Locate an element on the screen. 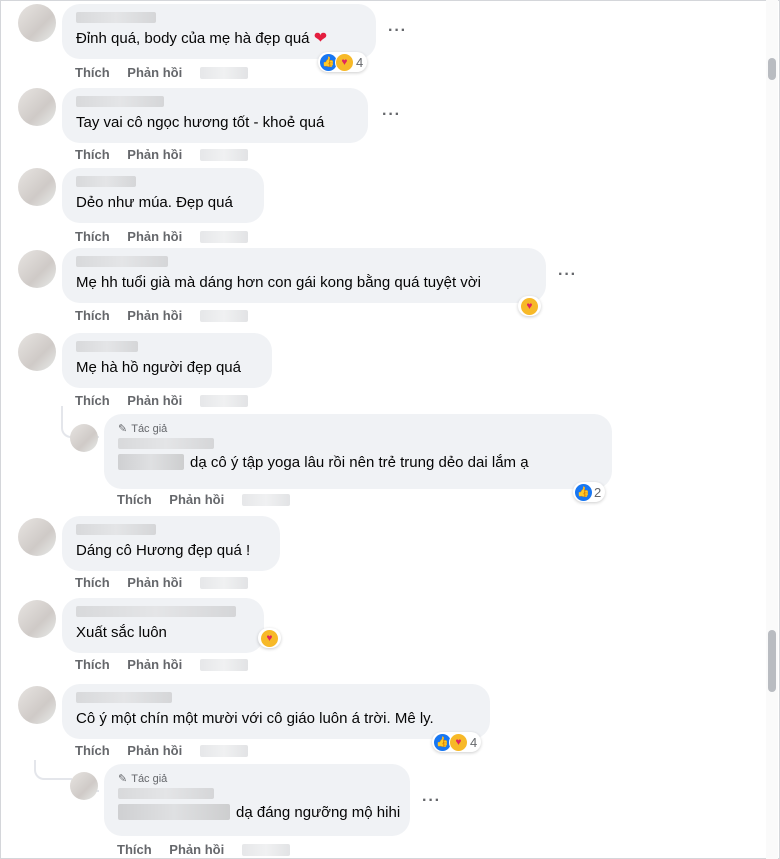 This screenshot has height=859, width=780. scrollbar is located at coordinates (772, 429).